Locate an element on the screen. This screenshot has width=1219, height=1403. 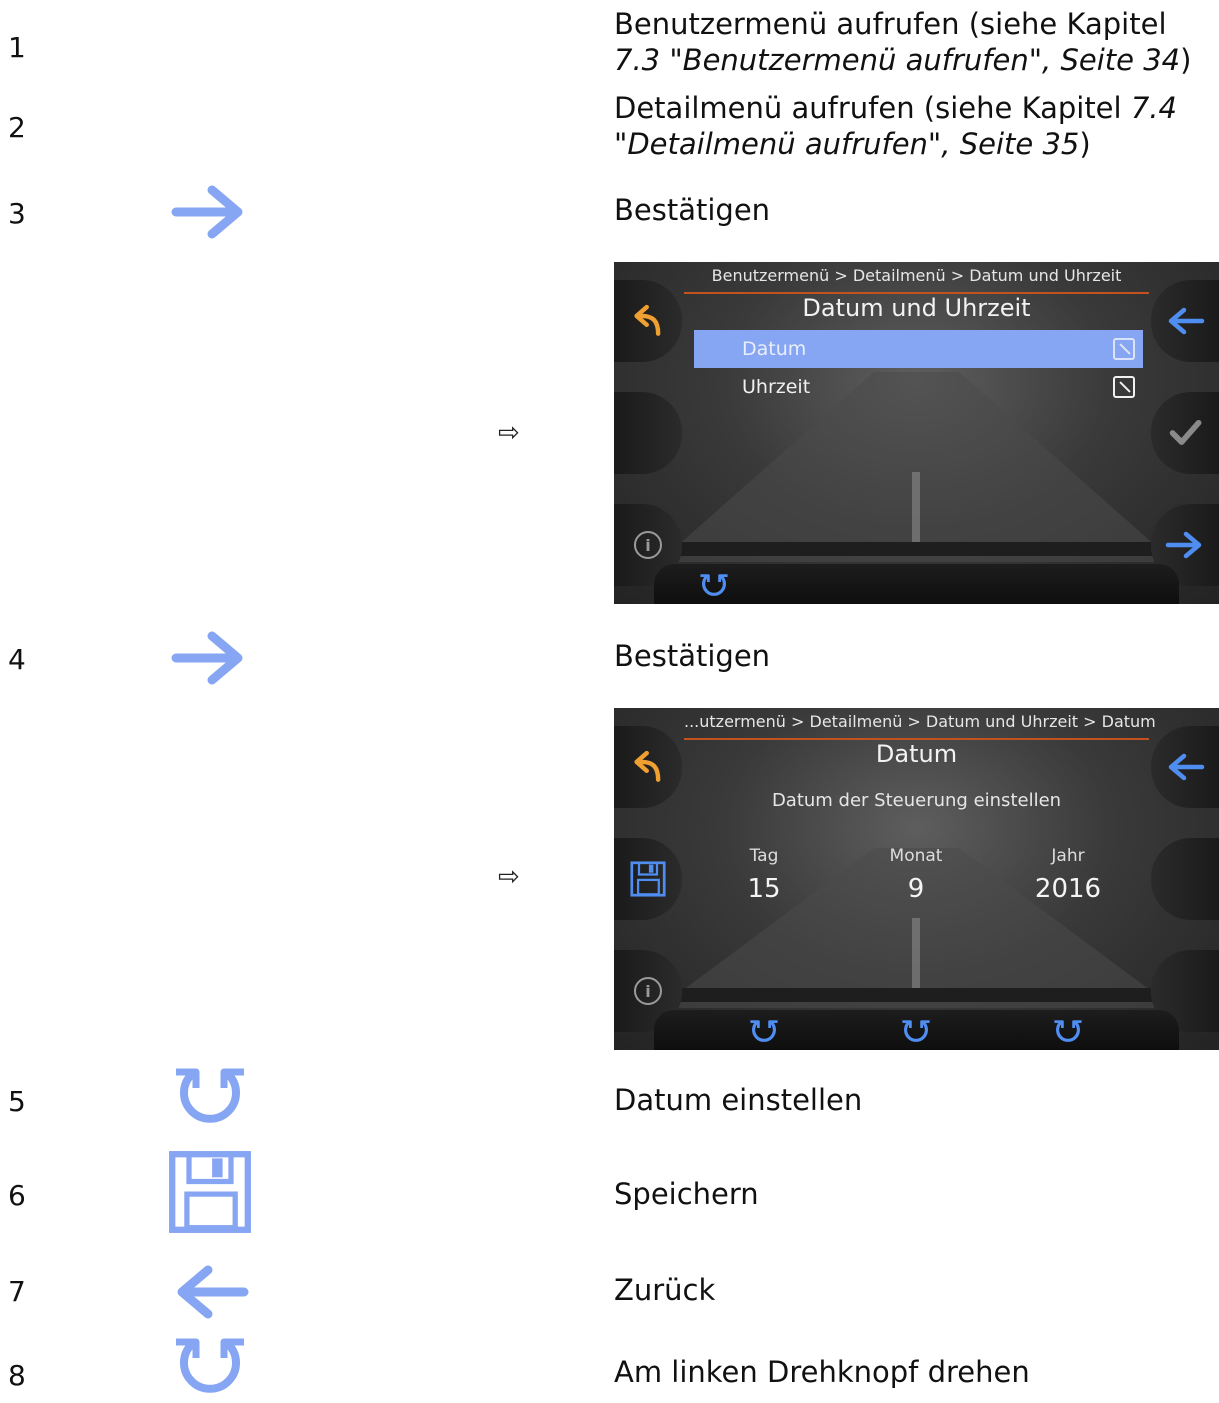
step-number: 4 is located at coordinates (17, 659).